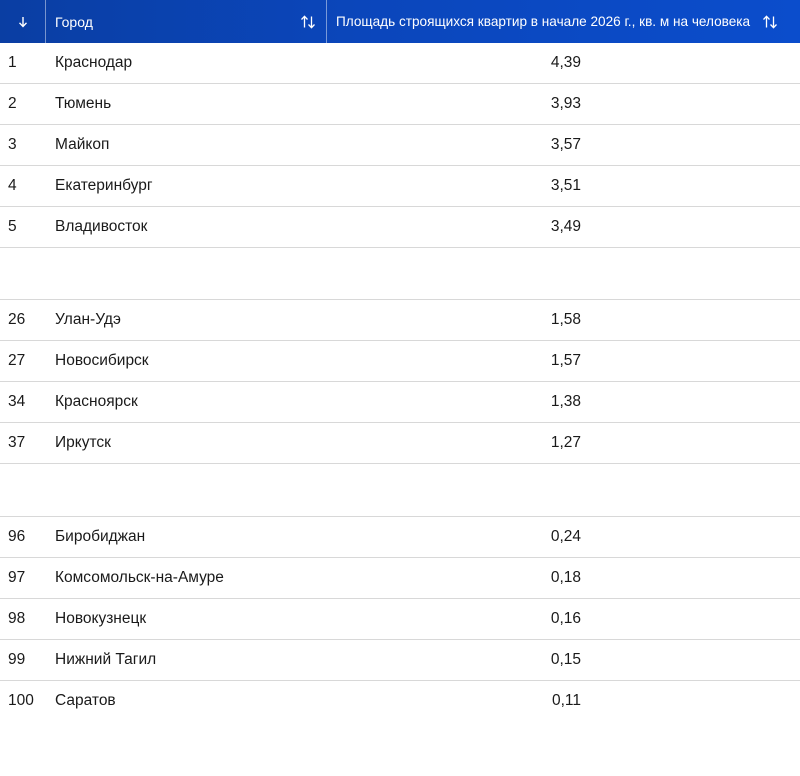 This screenshot has height=776, width=800. Describe the element at coordinates (566, 700) in the screenshot. I see `value-cell: 0,11` at that location.